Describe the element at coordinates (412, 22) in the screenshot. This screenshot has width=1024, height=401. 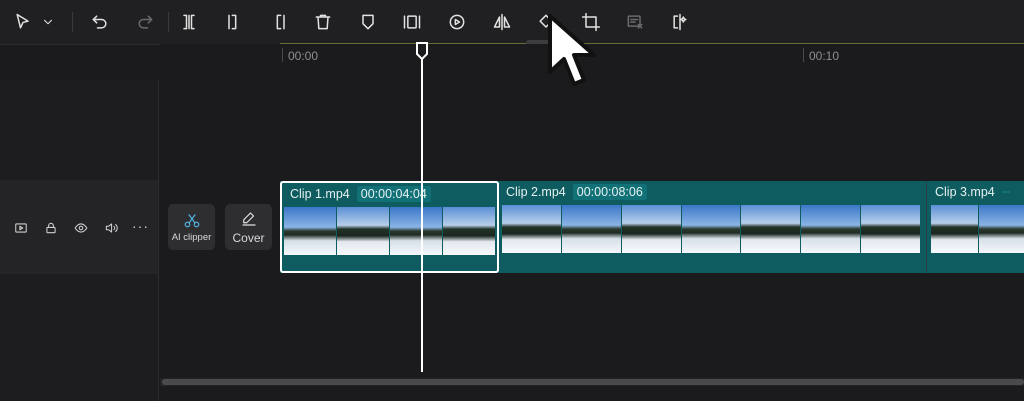
I see `freeze-icon` at that location.